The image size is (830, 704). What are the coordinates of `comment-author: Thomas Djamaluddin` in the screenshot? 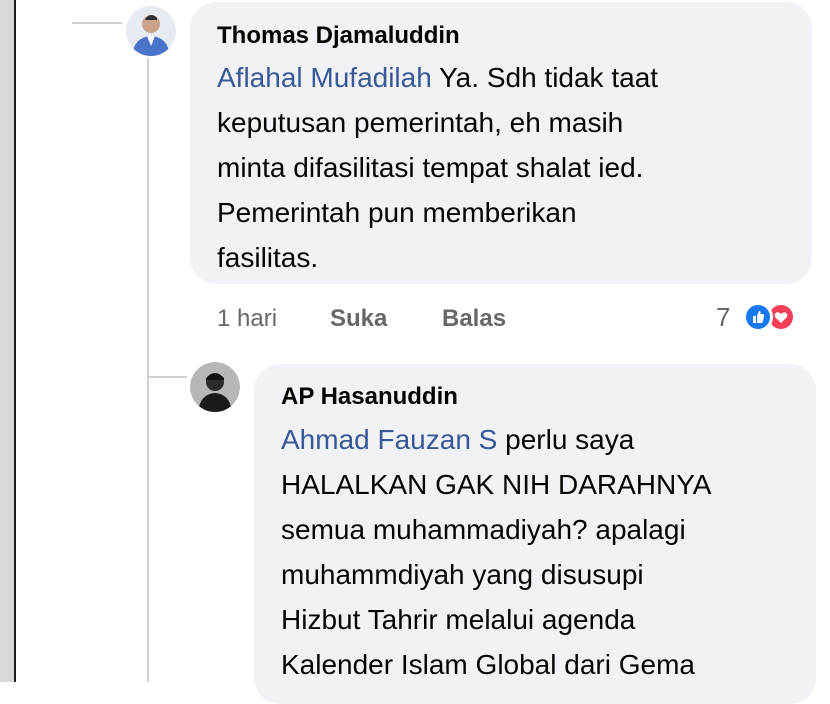 It's located at (338, 36).